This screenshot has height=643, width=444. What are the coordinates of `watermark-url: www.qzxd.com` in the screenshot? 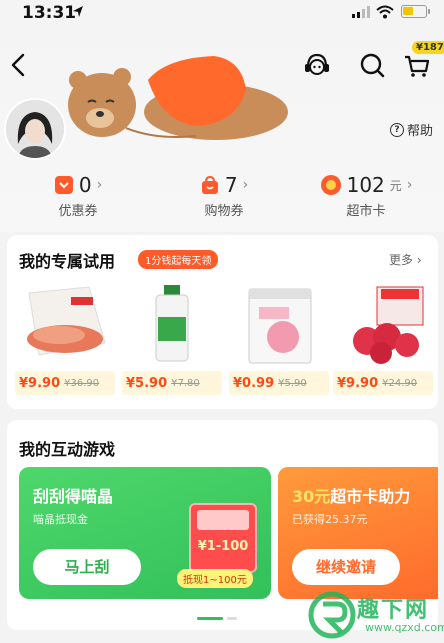 It's located at (404, 627).